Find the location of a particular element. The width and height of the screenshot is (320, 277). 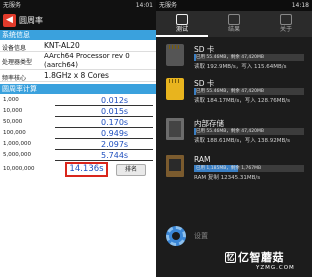

tab-about: 关于 is located at coordinates (286, 24).